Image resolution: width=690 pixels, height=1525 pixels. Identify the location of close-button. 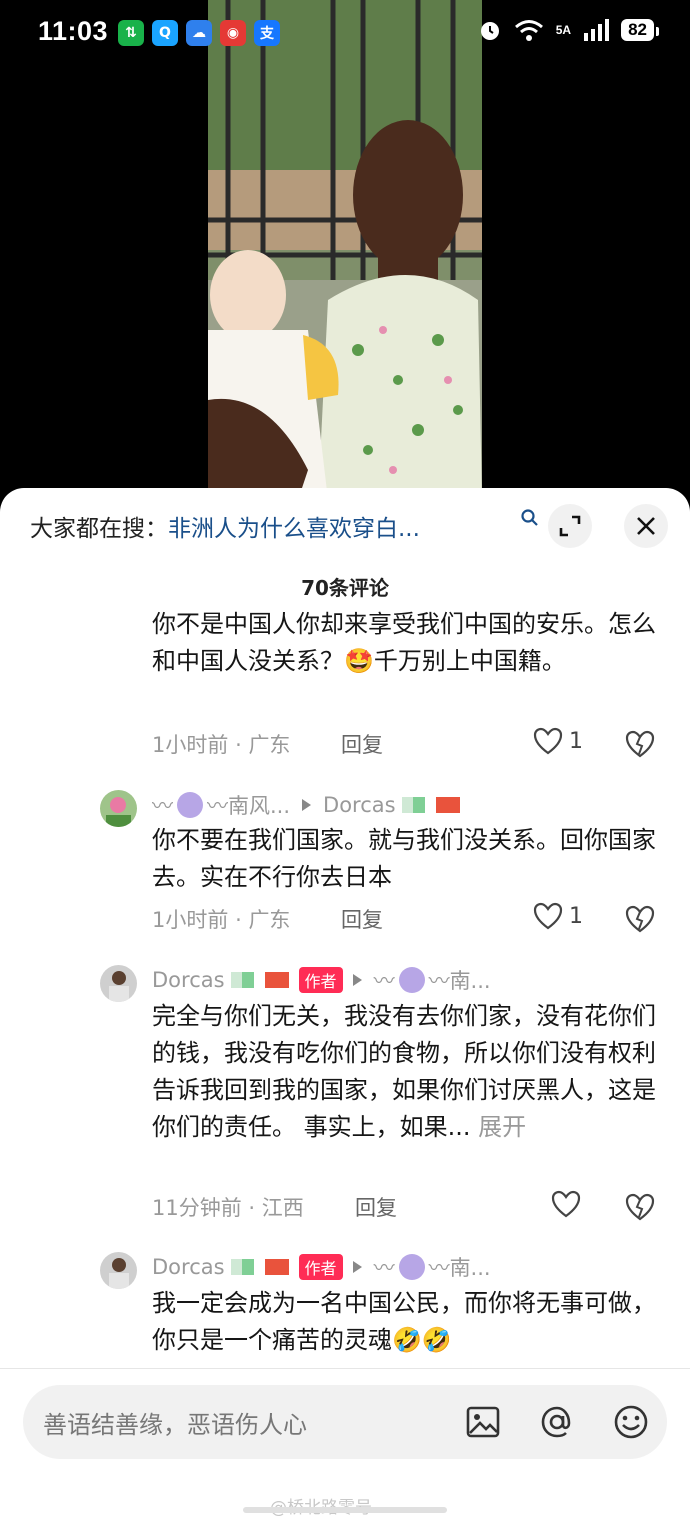
(646, 526).